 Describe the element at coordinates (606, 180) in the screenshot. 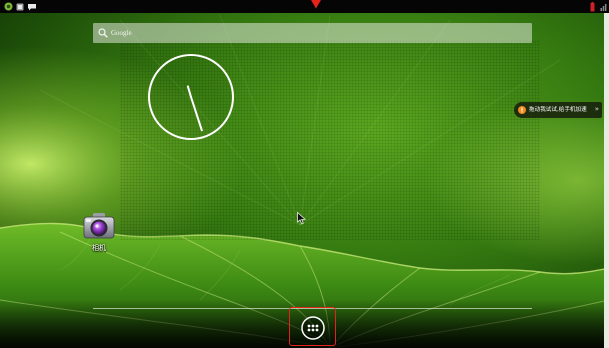

I see `screen-edge` at that location.